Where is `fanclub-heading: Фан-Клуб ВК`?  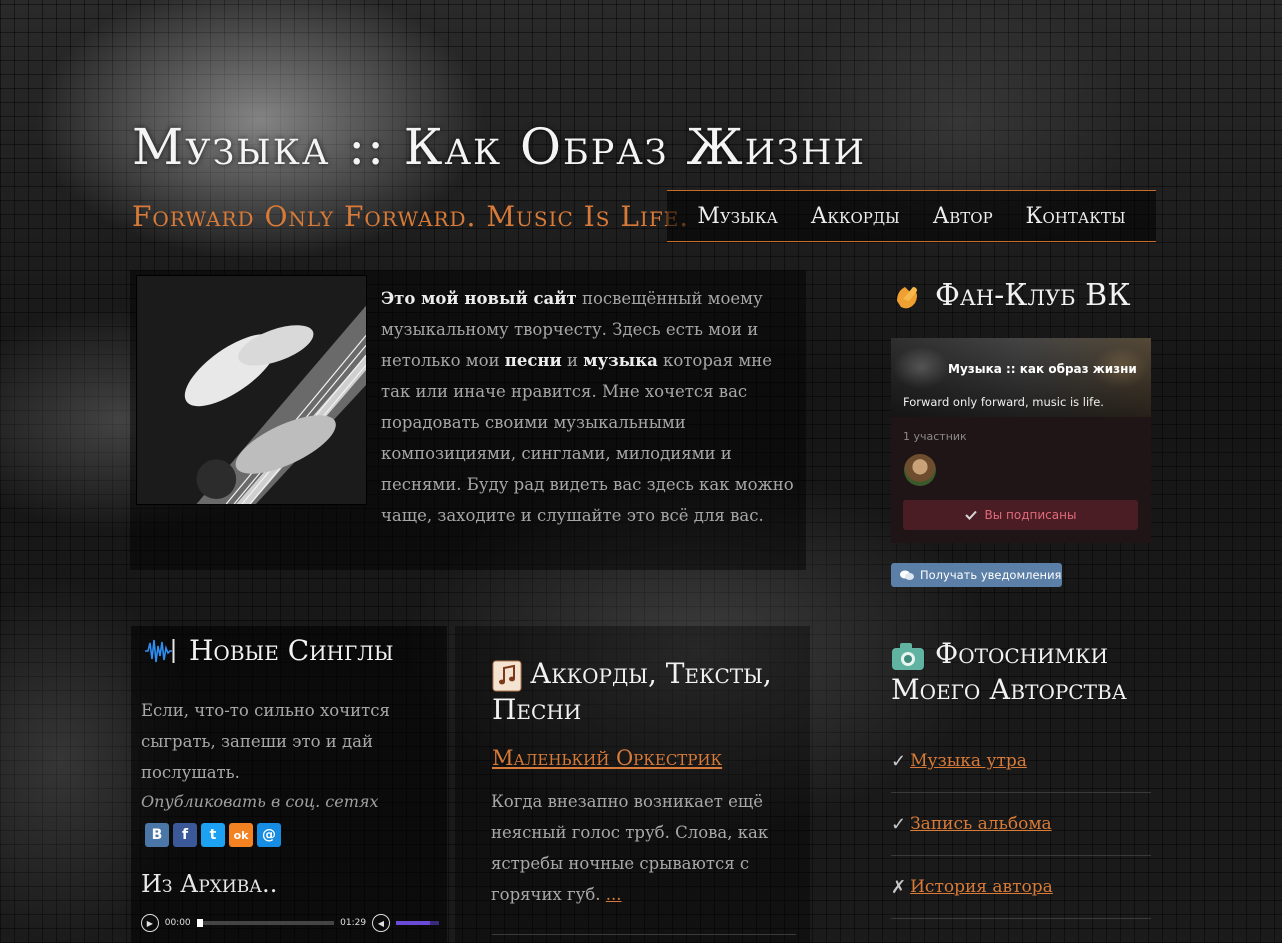
fanclub-heading: Фан-Клуб ВК is located at coordinates (1011, 295).